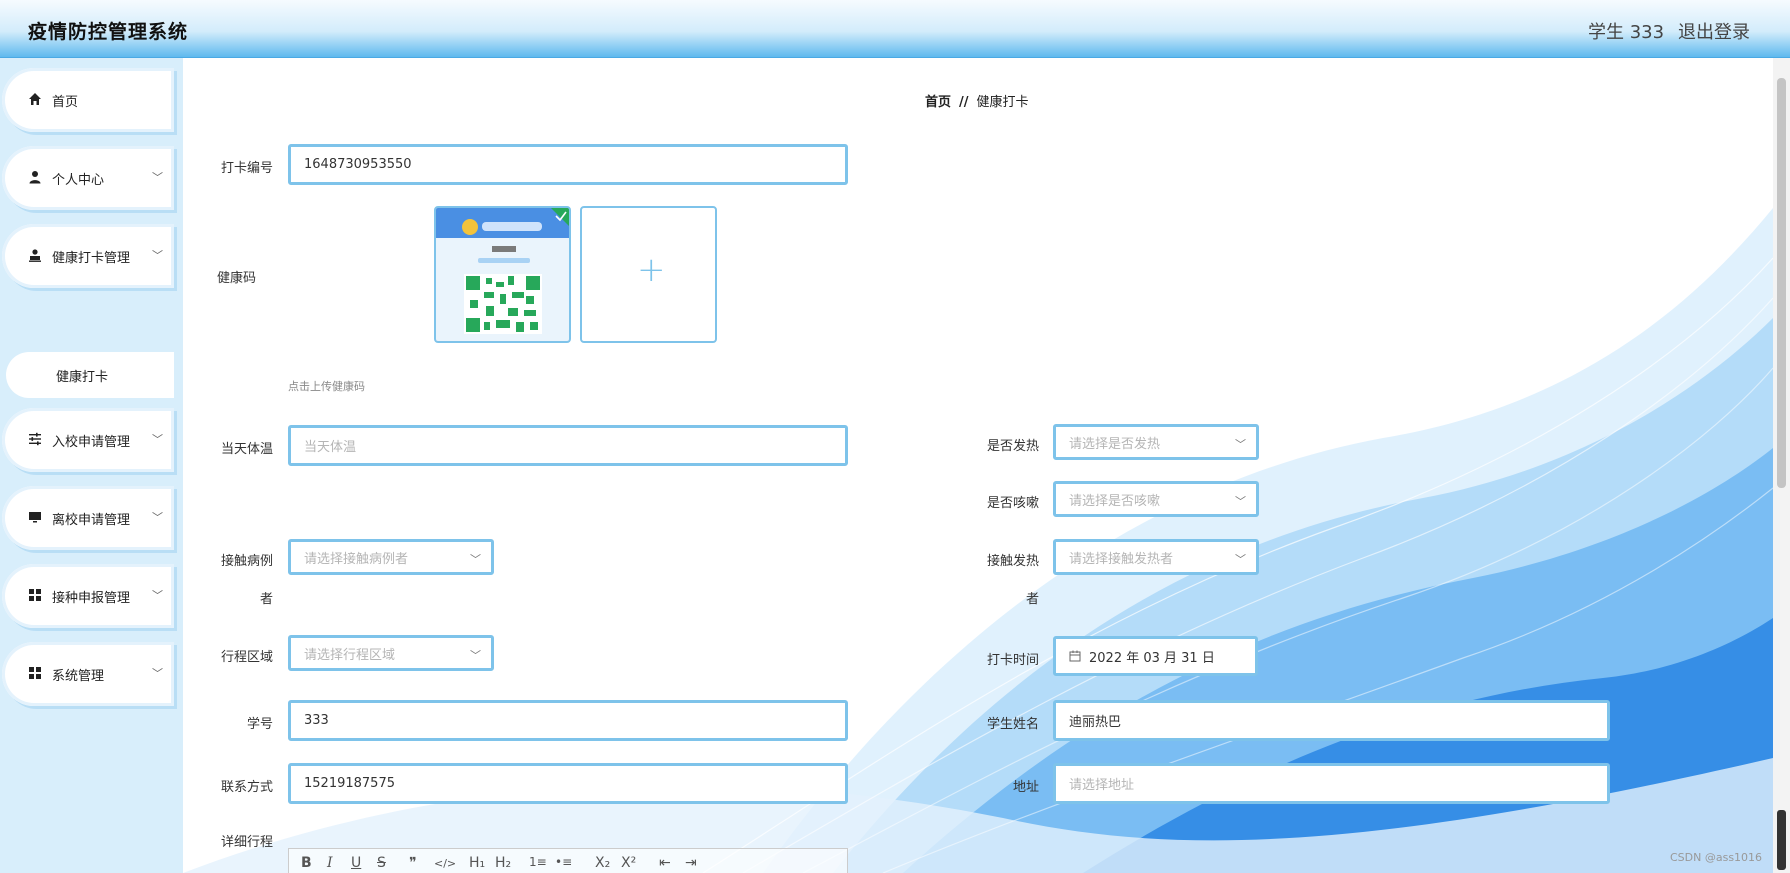 This screenshot has width=1790, height=873. Describe the element at coordinates (35, 99) in the screenshot. I see `home-icon` at that location.